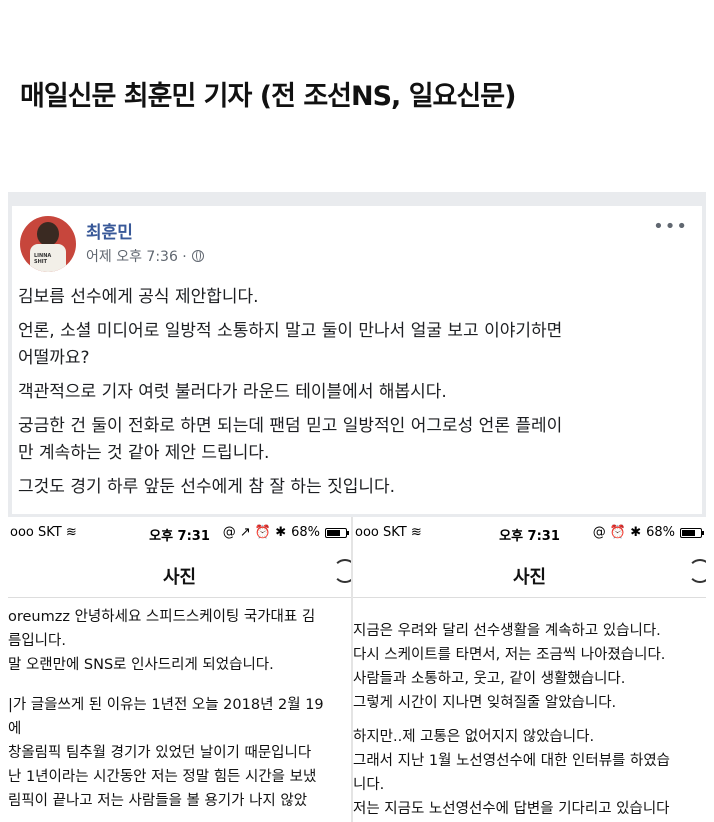 Image resolution: width=714 pixels, height=822 pixels. Describe the element at coordinates (254, 532) in the screenshot. I see `status-icons: @ ↗ ⏰ ✱` at that location.